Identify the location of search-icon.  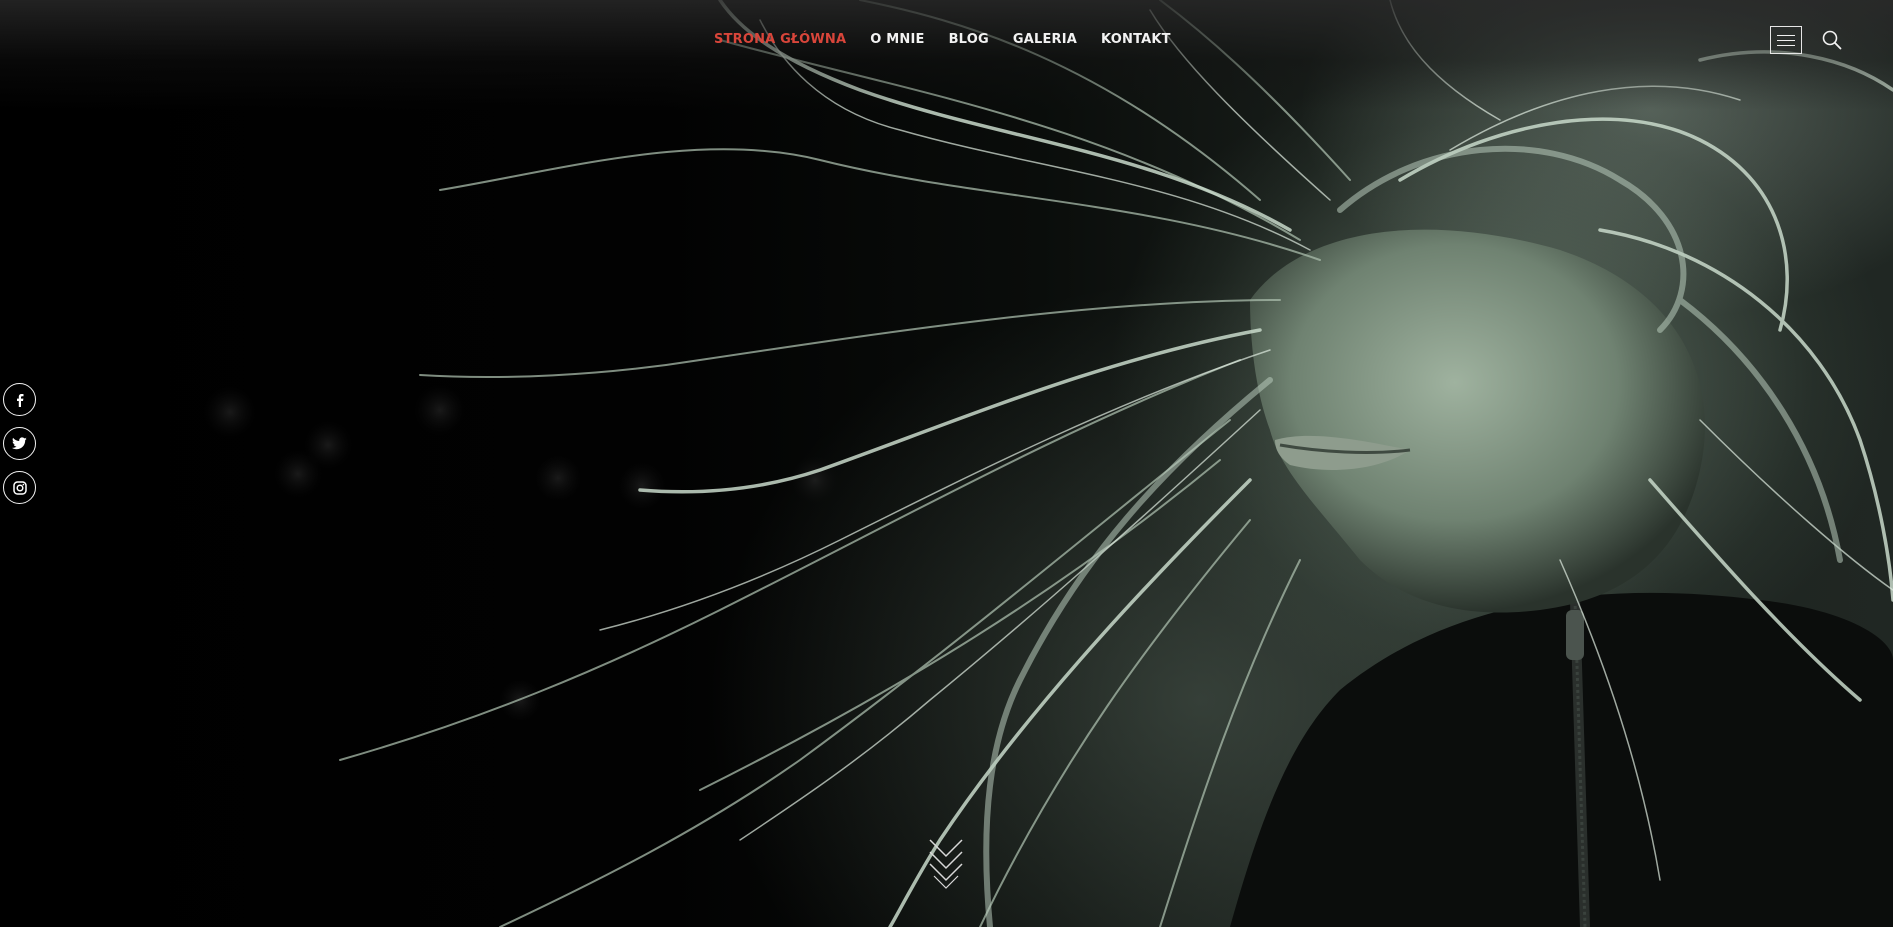
(1832, 40).